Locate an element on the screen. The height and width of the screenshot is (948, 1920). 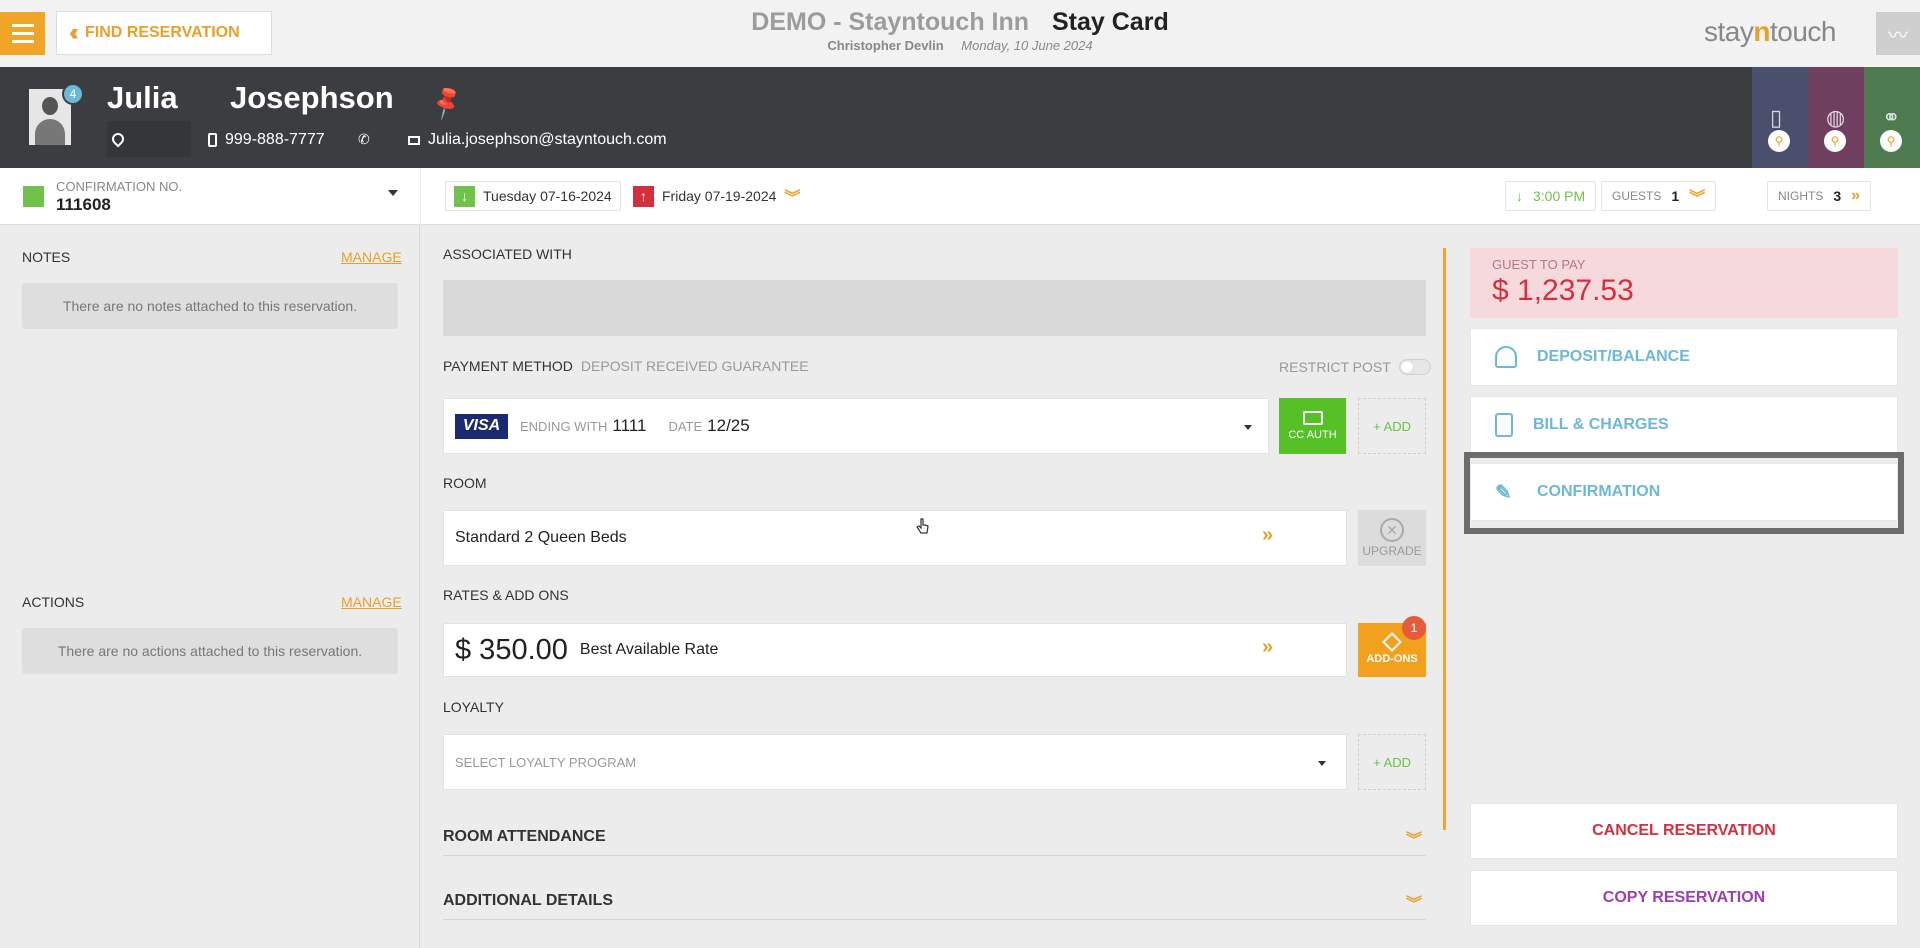
deposit-balance-button: DEPOSIT/BALANCE is located at coordinates (1684, 357).